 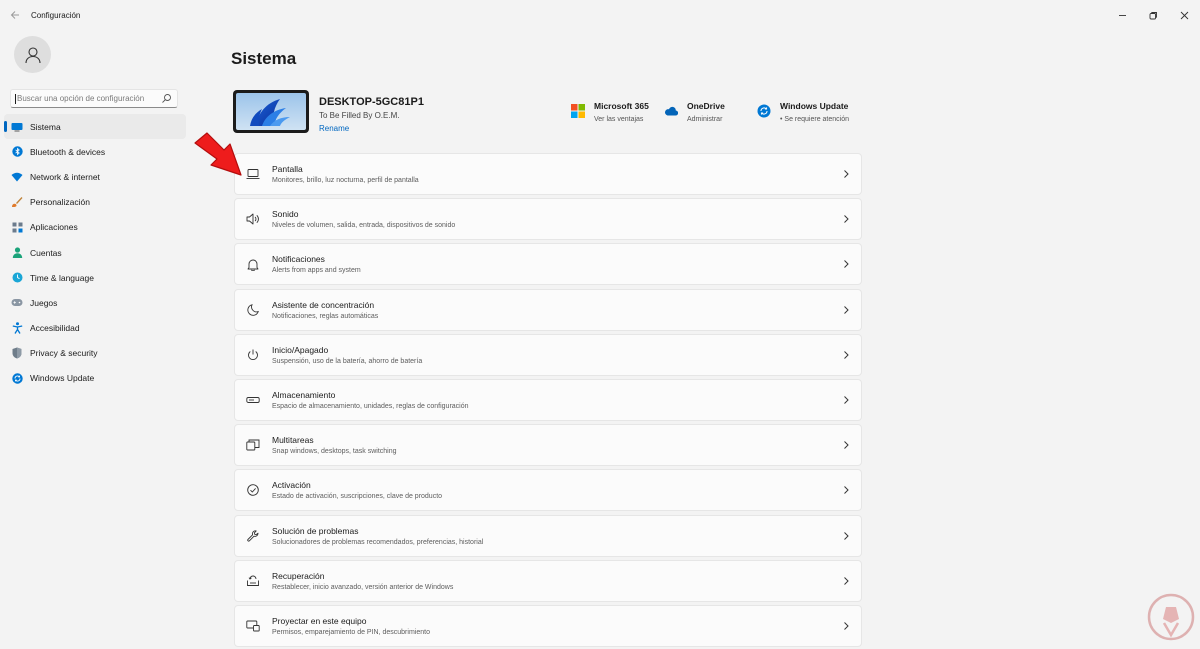 I want to click on device-model: To Be Filled By O.E.M., so click(x=359, y=115).